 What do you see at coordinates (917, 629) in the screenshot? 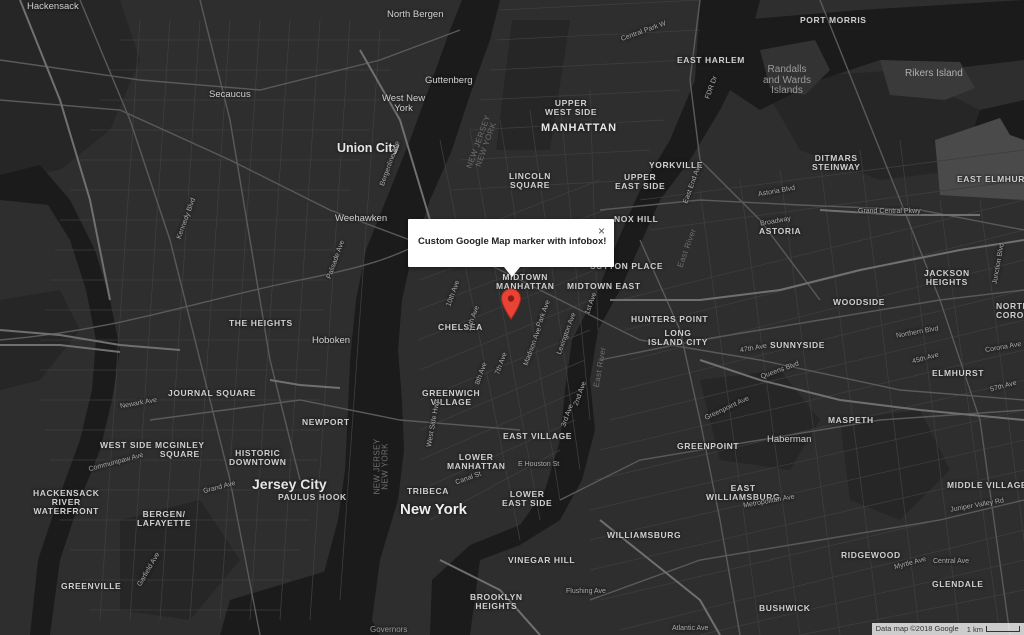
I see `map-attribution: Data map ©2018 Google` at bounding box center [917, 629].